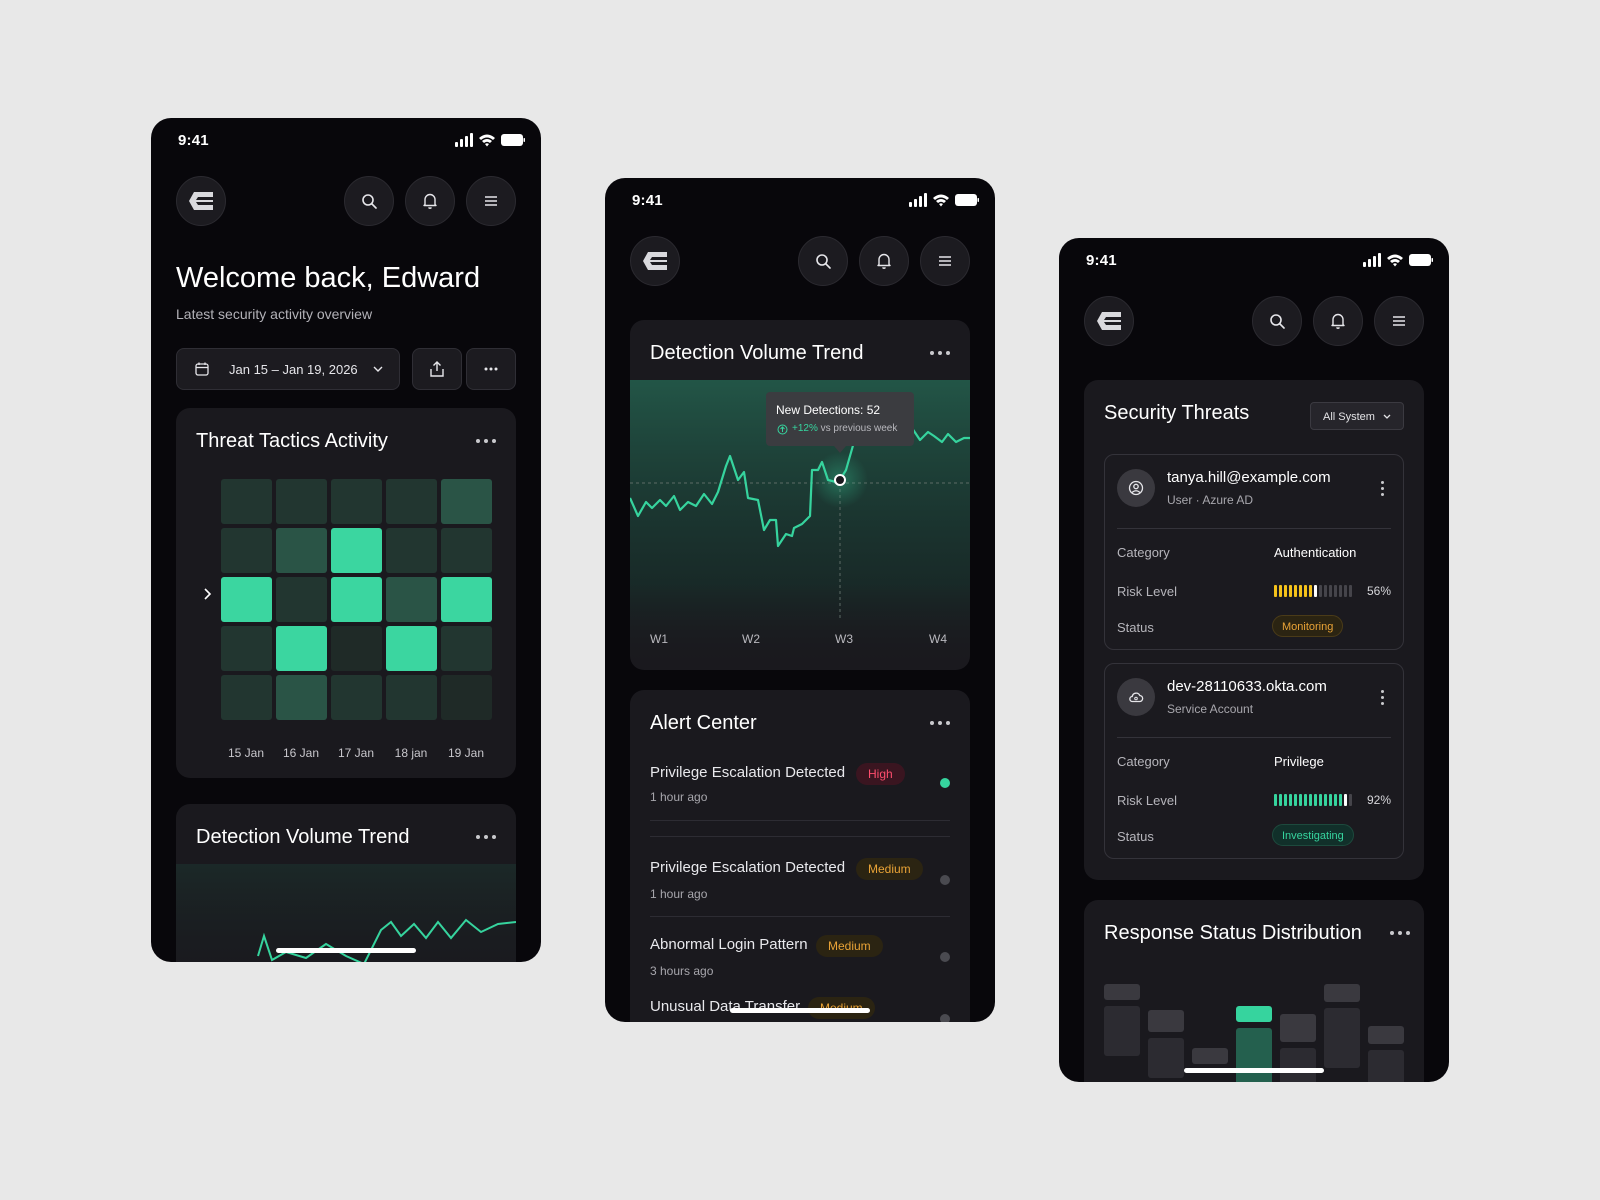 This screenshot has width=1600, height=1200. Describe the element at coordinates (1357, 416) in the screenshot. I see `system-filter-dropdown: All System` at that location.